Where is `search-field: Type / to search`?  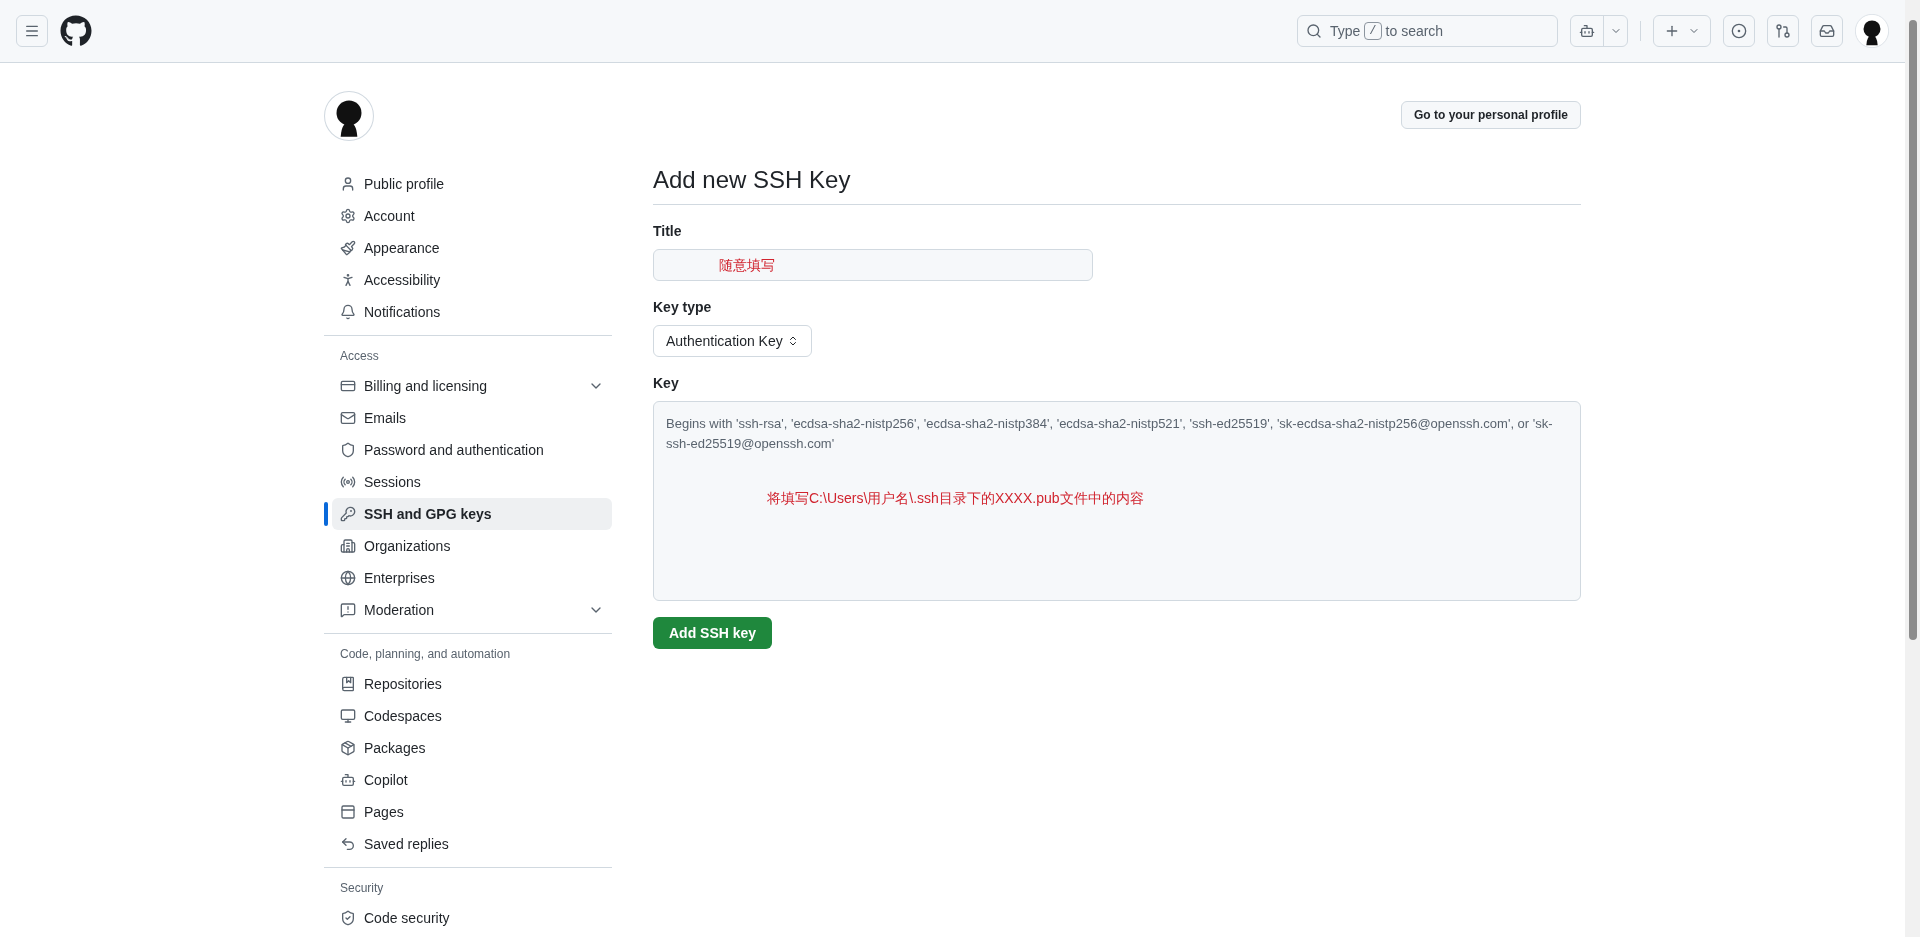 search-field: Type / to search is located at coordinates (1427, 31).